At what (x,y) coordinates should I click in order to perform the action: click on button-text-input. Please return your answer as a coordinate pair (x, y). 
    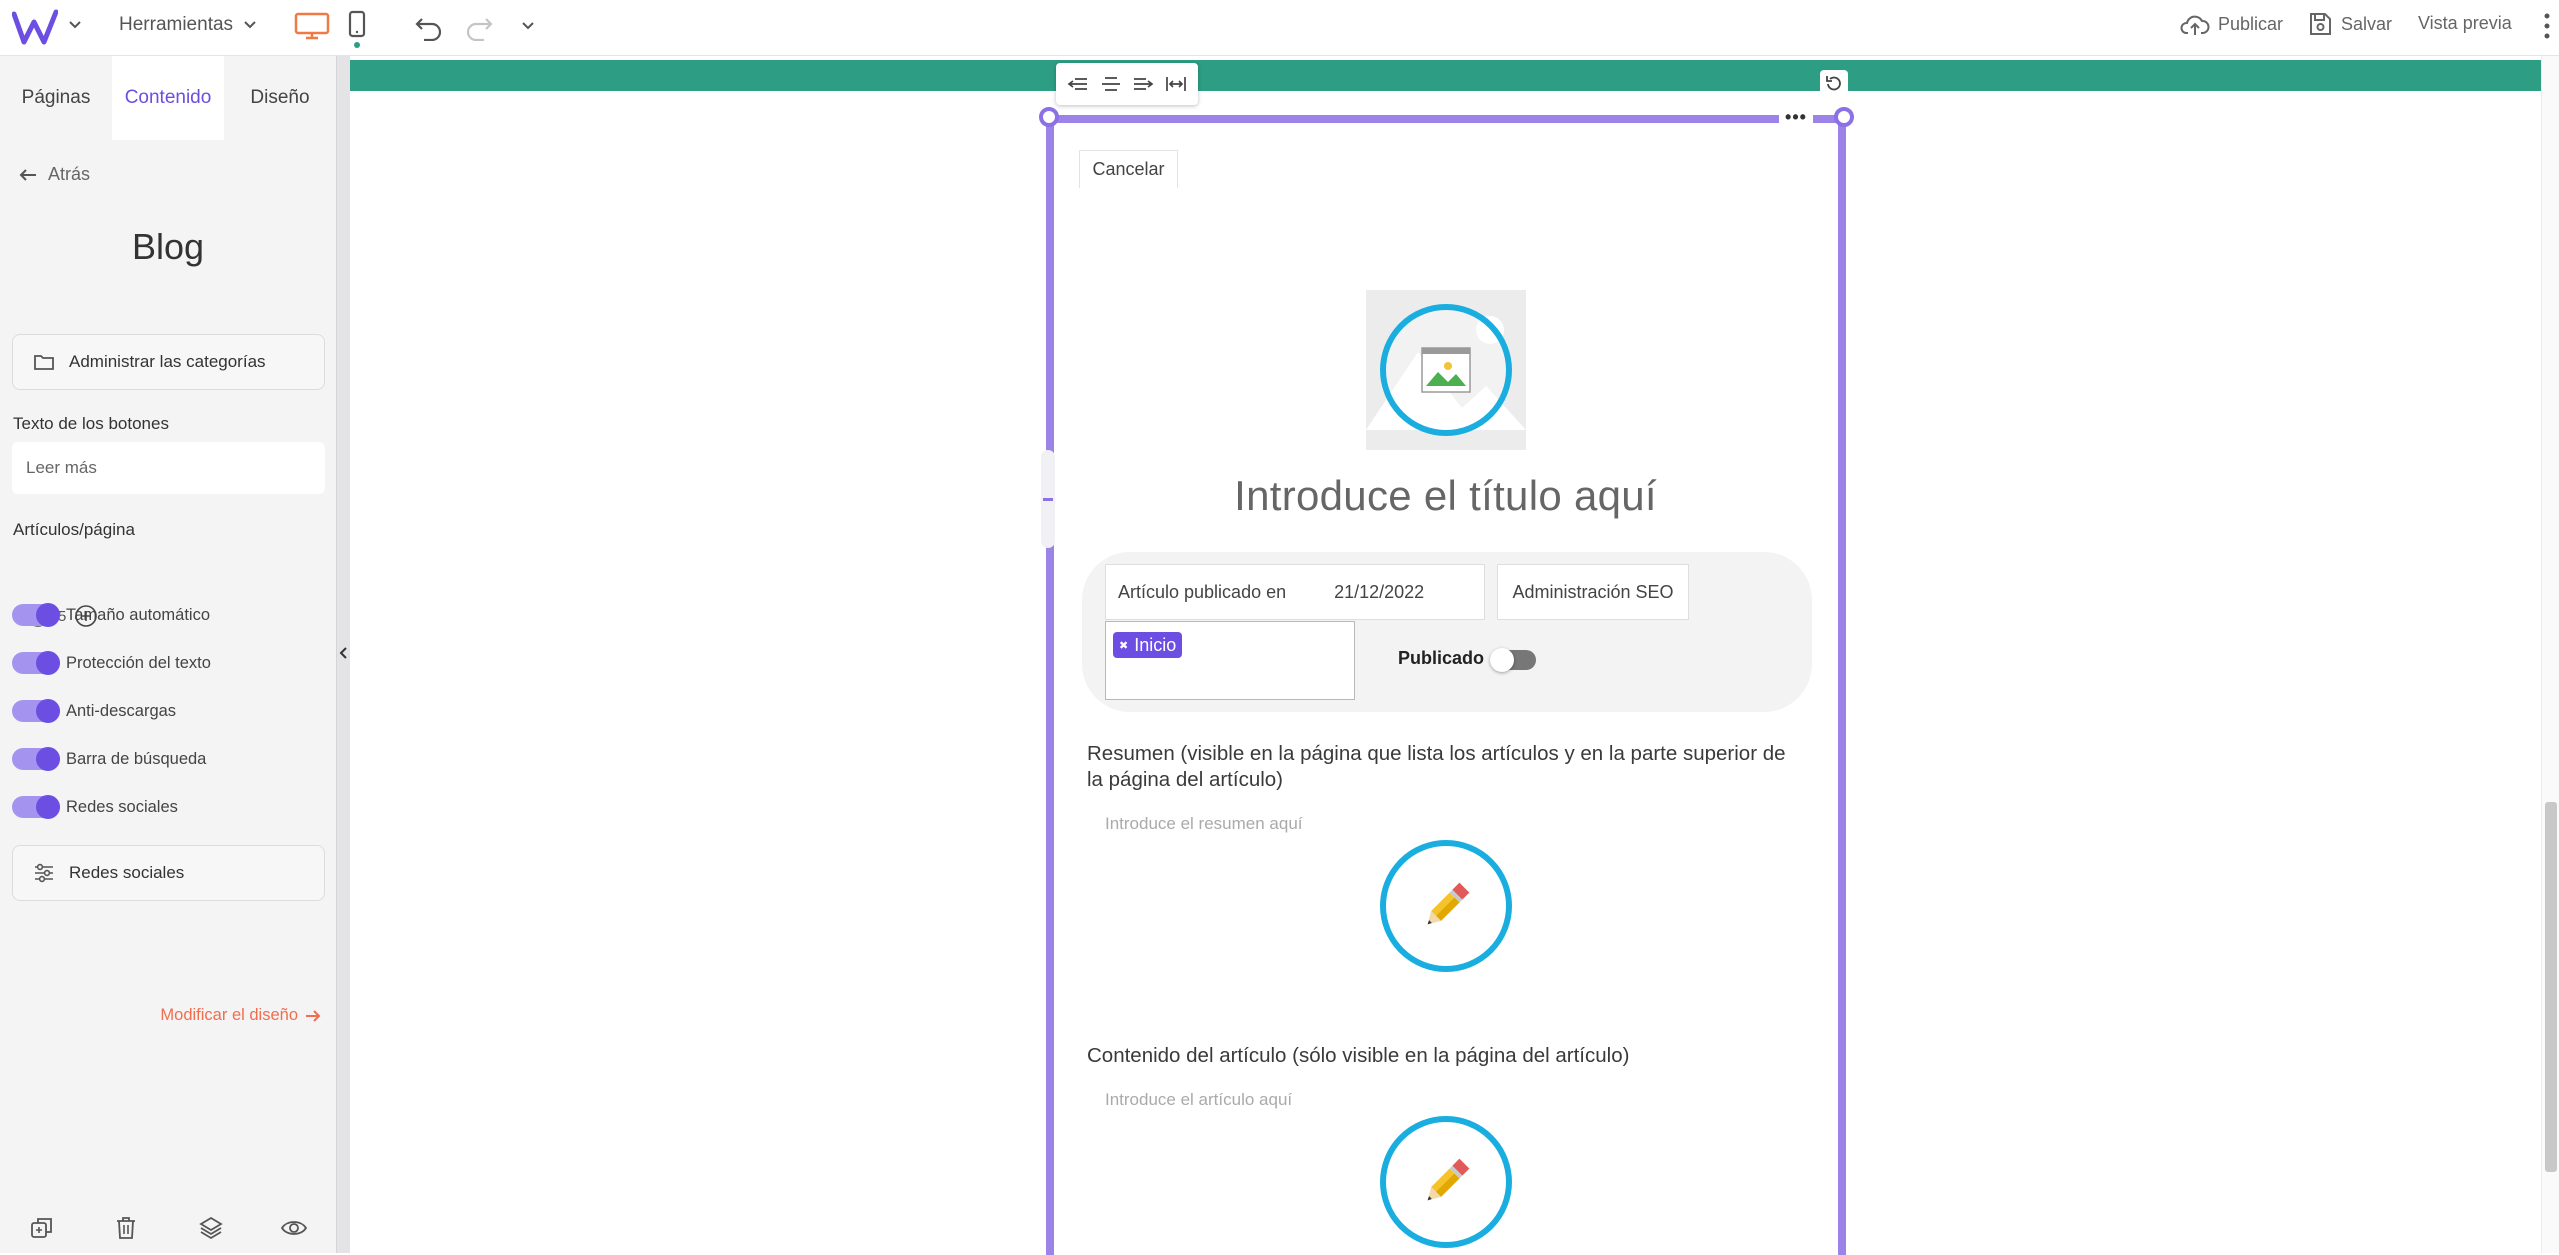
    Looking at the image, I should click on (168, 468).